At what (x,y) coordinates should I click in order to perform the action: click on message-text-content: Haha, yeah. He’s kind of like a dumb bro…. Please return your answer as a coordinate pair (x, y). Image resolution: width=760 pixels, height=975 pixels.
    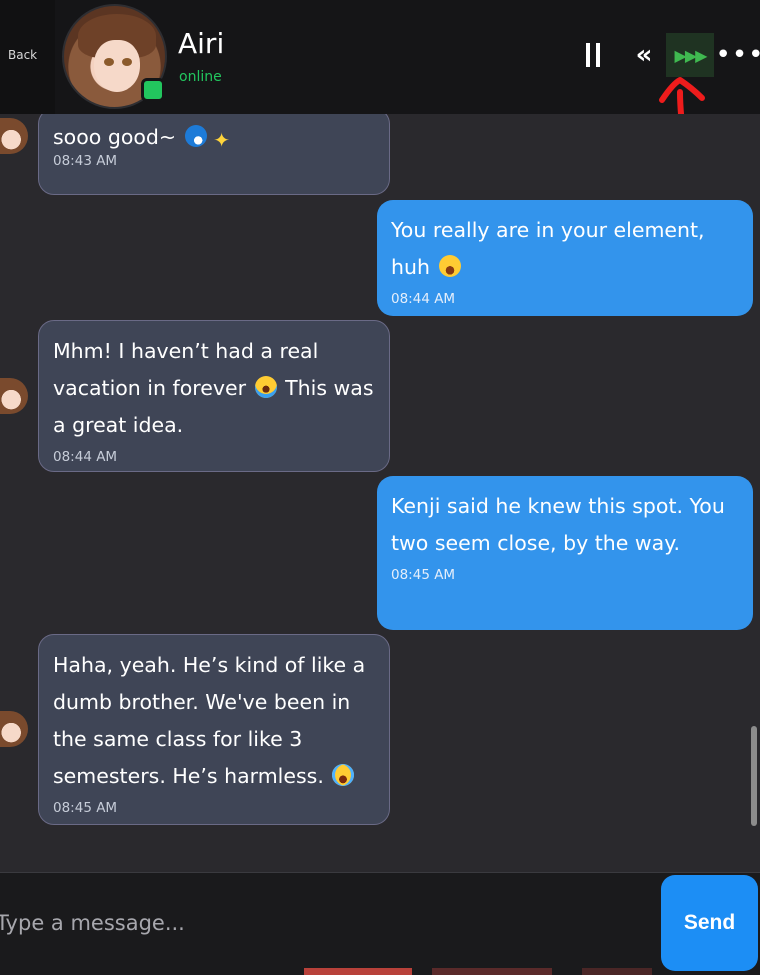
    Looking at the image, I should click on (209, 720).